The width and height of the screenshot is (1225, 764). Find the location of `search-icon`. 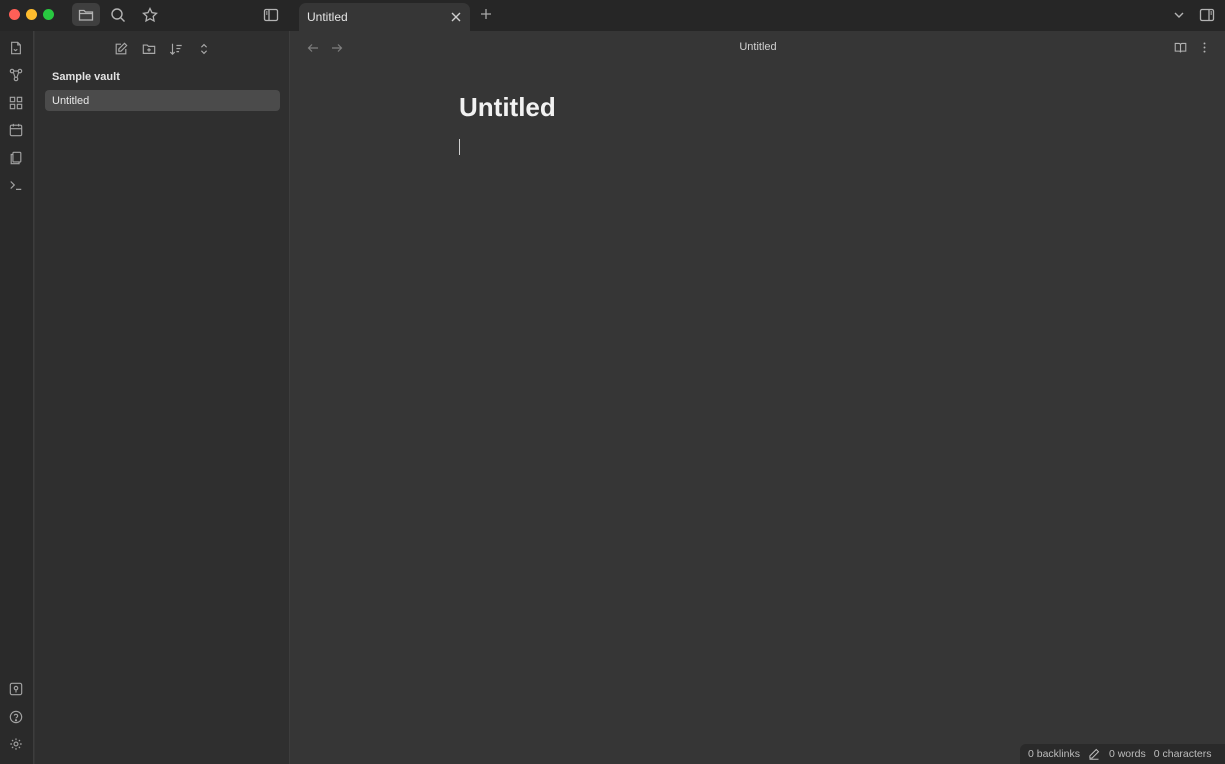

search-icon is located at coordinates (118, 14).